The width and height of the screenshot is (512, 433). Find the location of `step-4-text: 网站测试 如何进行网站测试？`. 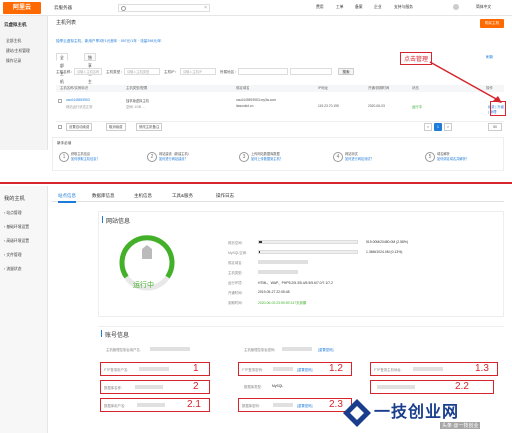

step-4-text: 网站测试 如何进行网站测试？ is located at coordinates (380, 156).